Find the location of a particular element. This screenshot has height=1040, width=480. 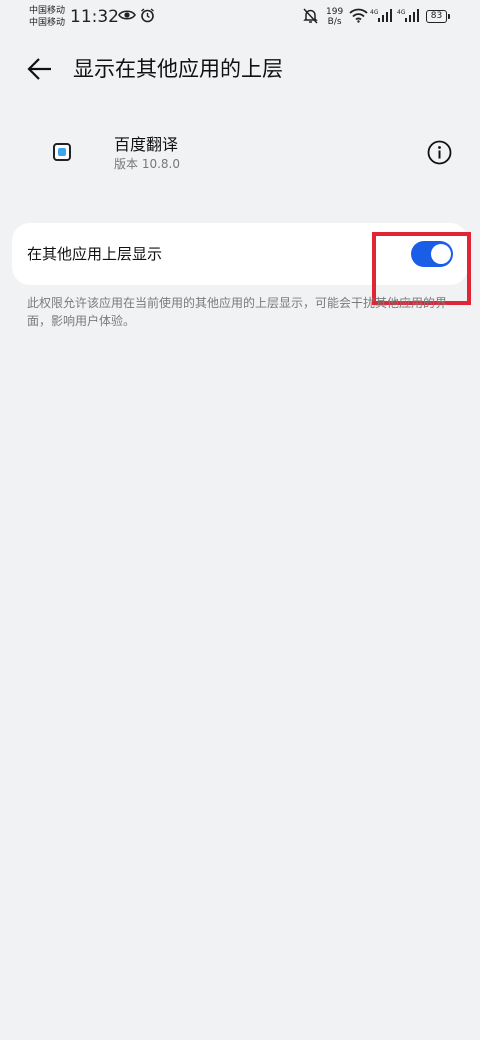

eye-icon is located at coordinates (127, 15).